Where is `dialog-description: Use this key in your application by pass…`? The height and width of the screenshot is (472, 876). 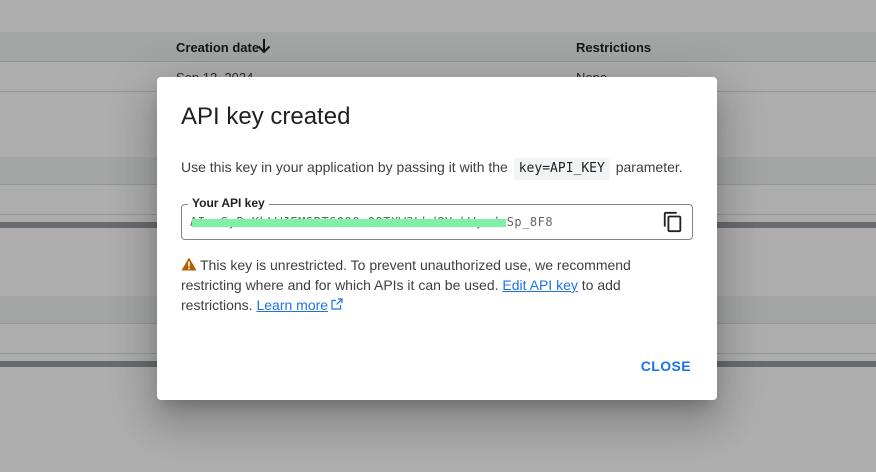 dialog-description: Use this key in your application by pass… is located at coordinates (432, 168).